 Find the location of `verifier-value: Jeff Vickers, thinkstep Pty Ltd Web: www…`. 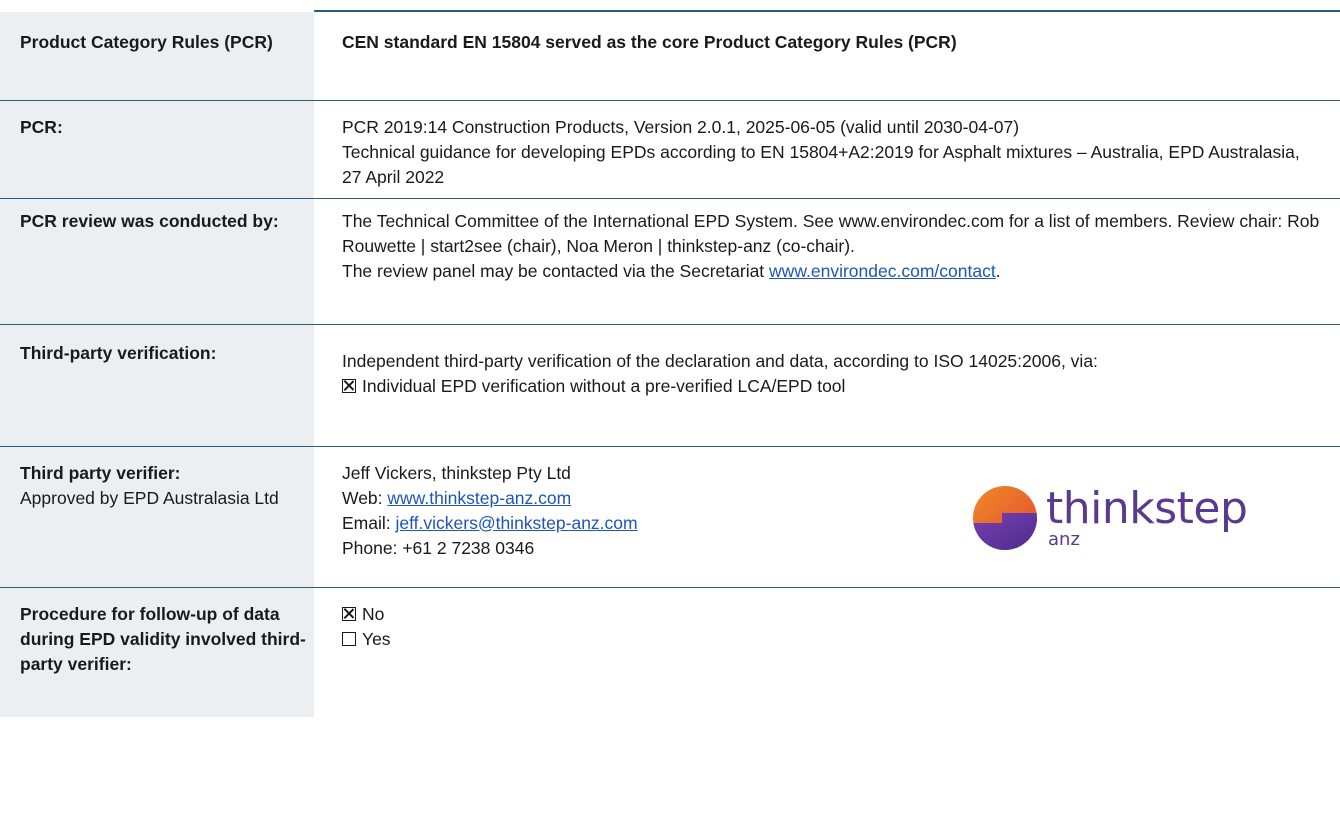

verifier-value: Jeff Vickers, thinkstep Pty Ltd Web: www… is located at coordinates (841, 517).